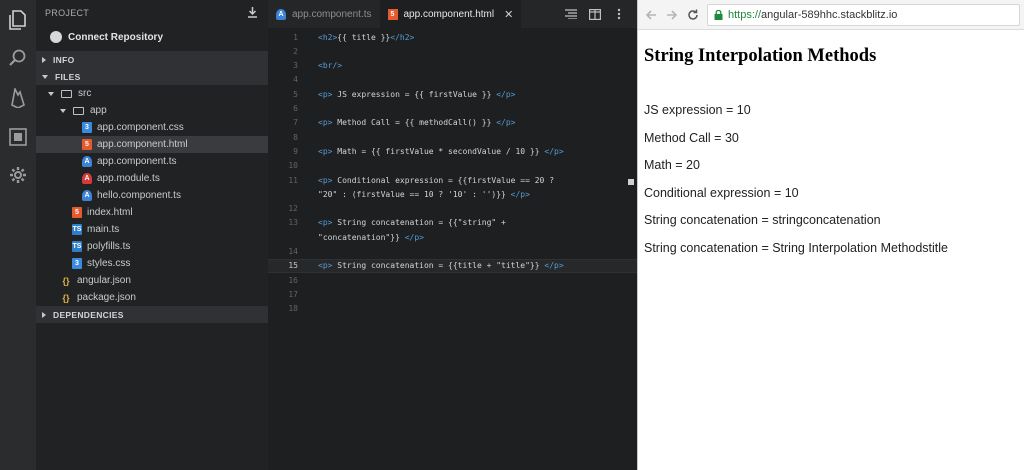  I want to click on back-arrow-icon, so click(651, 15).